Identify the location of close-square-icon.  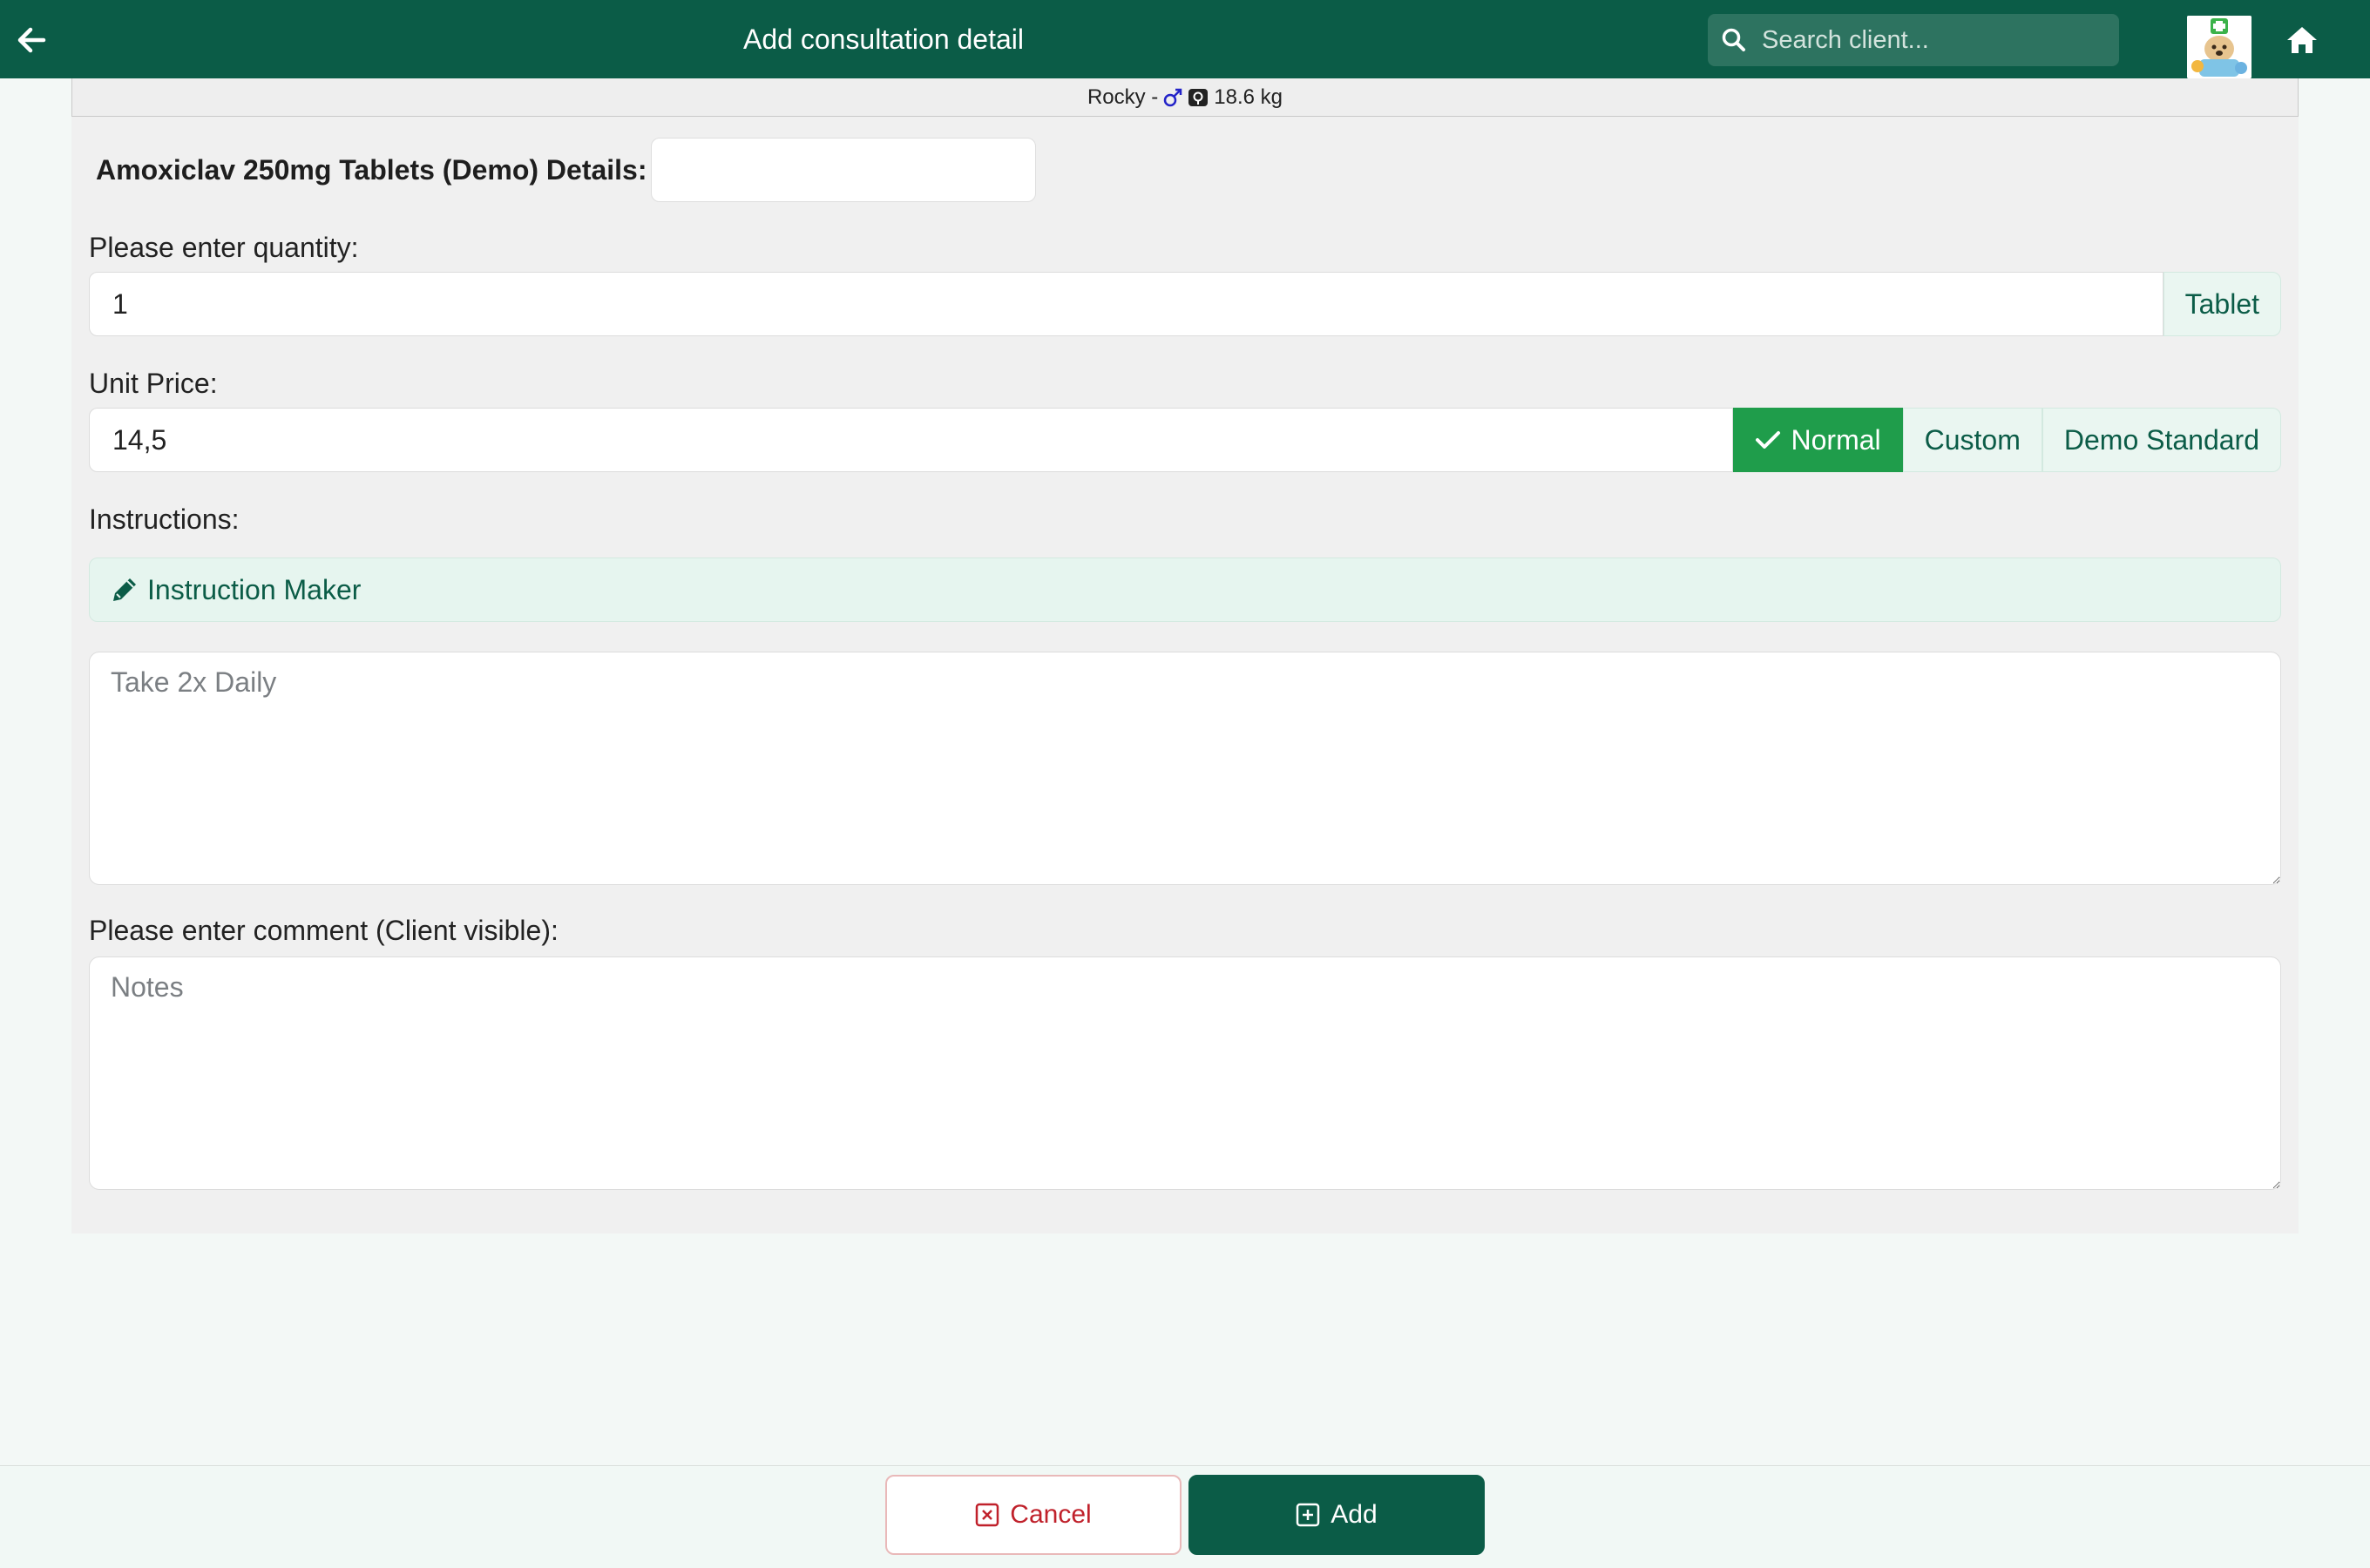
(987, 1515).